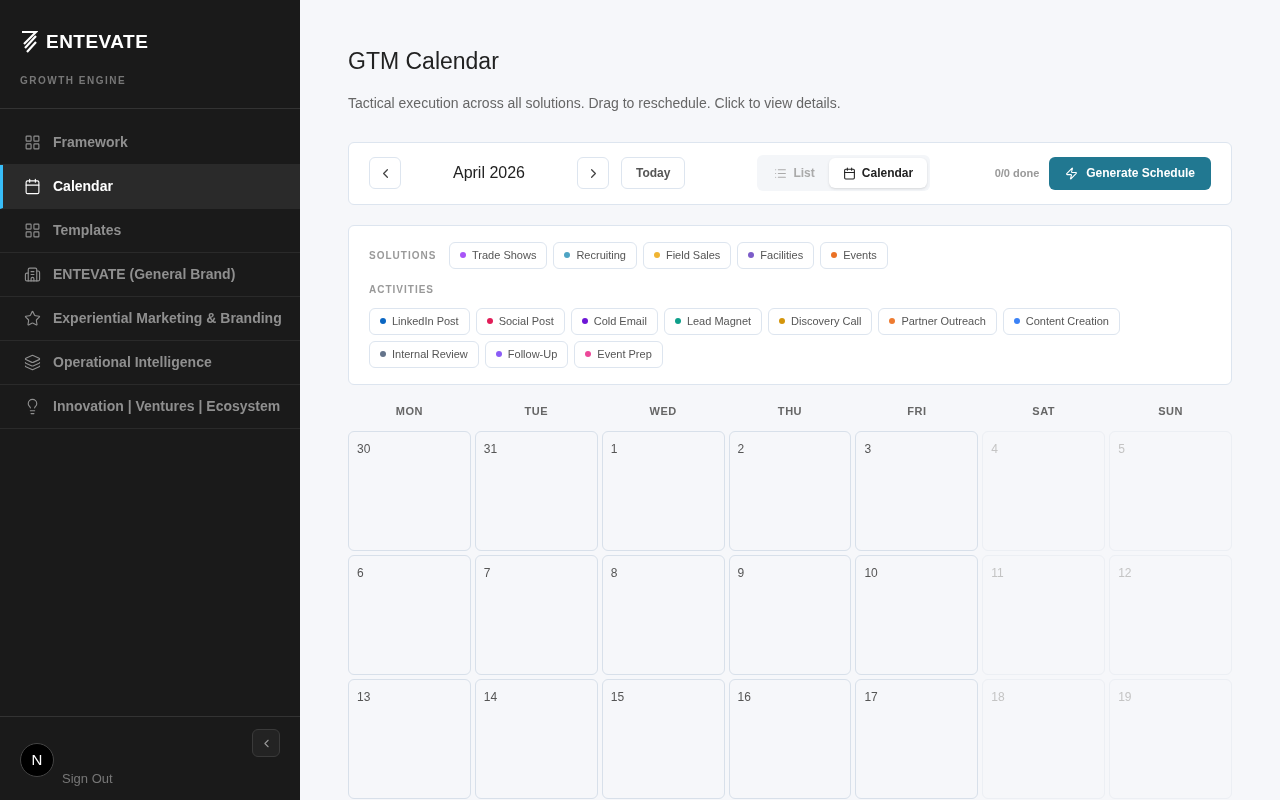  What do you see at coordinates (490, 697) in the screenshot?
I see `day-number: 14` at bounding box center [490, 697].